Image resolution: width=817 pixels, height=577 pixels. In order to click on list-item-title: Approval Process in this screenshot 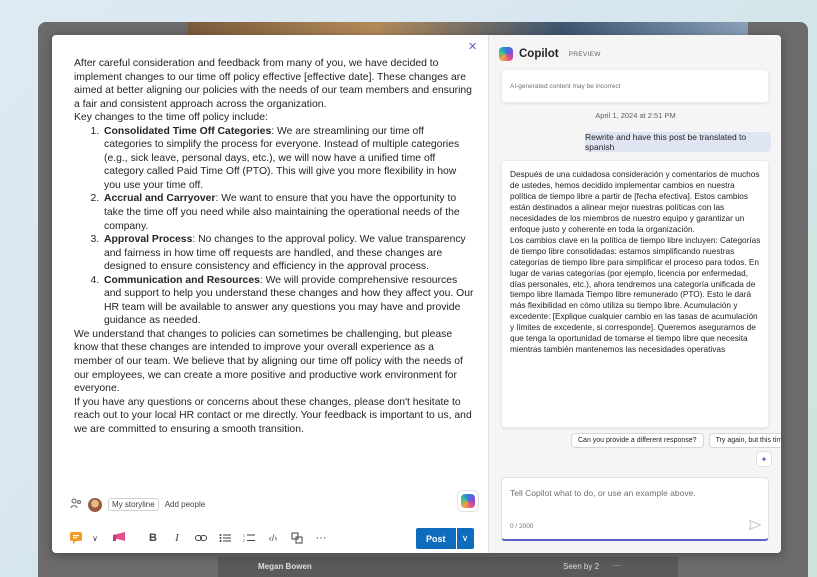, I will do `click(148, 240)`.